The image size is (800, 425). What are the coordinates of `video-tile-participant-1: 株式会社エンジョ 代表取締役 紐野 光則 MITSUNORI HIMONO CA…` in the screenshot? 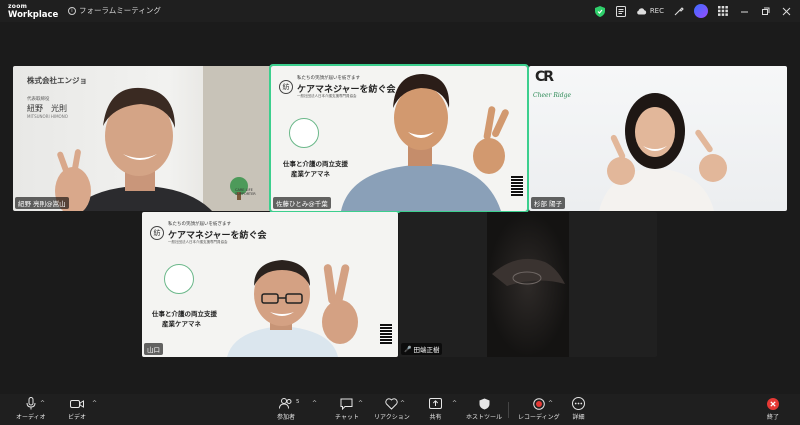 It's located at (142, 138).